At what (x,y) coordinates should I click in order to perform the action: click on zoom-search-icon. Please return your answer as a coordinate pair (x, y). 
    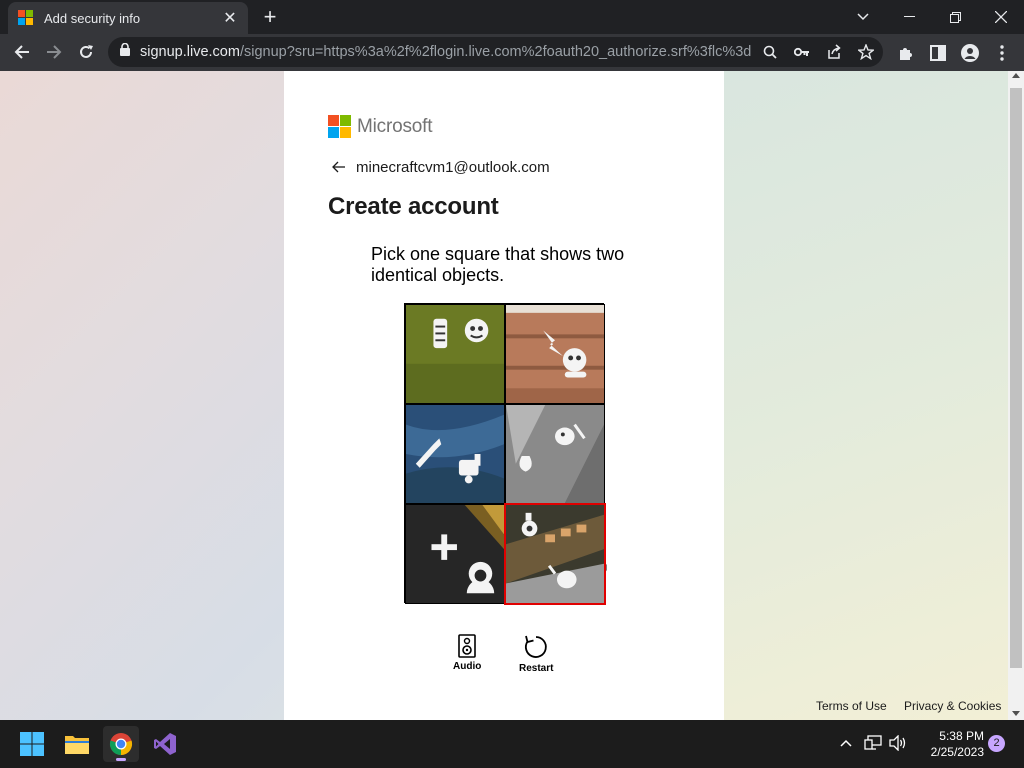
    Looking at the image, I should click on (770, 52).